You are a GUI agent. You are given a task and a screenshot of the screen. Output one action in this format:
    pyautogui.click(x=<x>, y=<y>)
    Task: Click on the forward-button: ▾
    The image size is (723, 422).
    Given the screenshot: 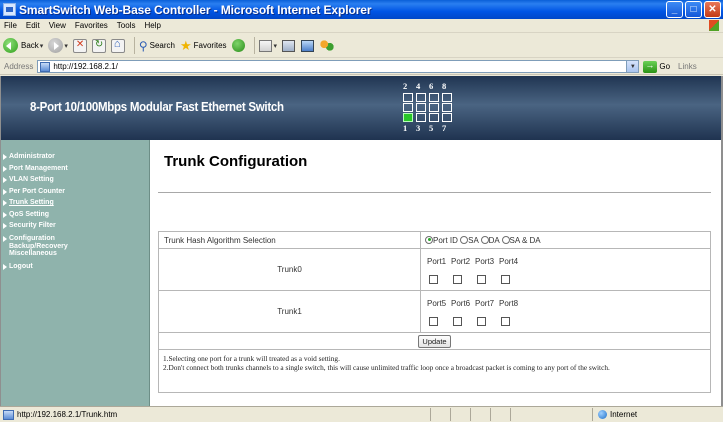 What is the action you would take?
    pyautogui.click(x=58, y=45)
    